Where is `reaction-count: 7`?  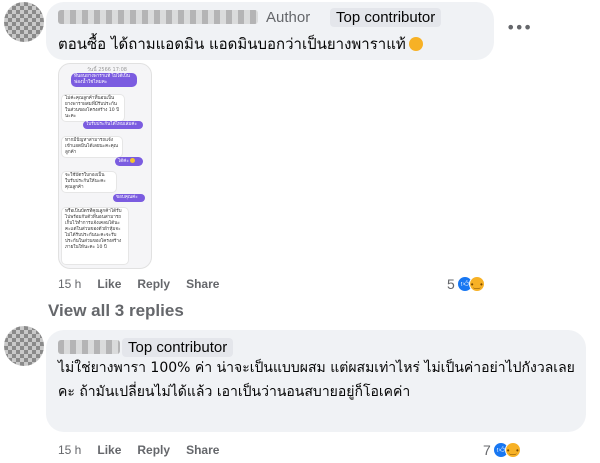
reaction-count: 7 is located at coordinates (487, 450).